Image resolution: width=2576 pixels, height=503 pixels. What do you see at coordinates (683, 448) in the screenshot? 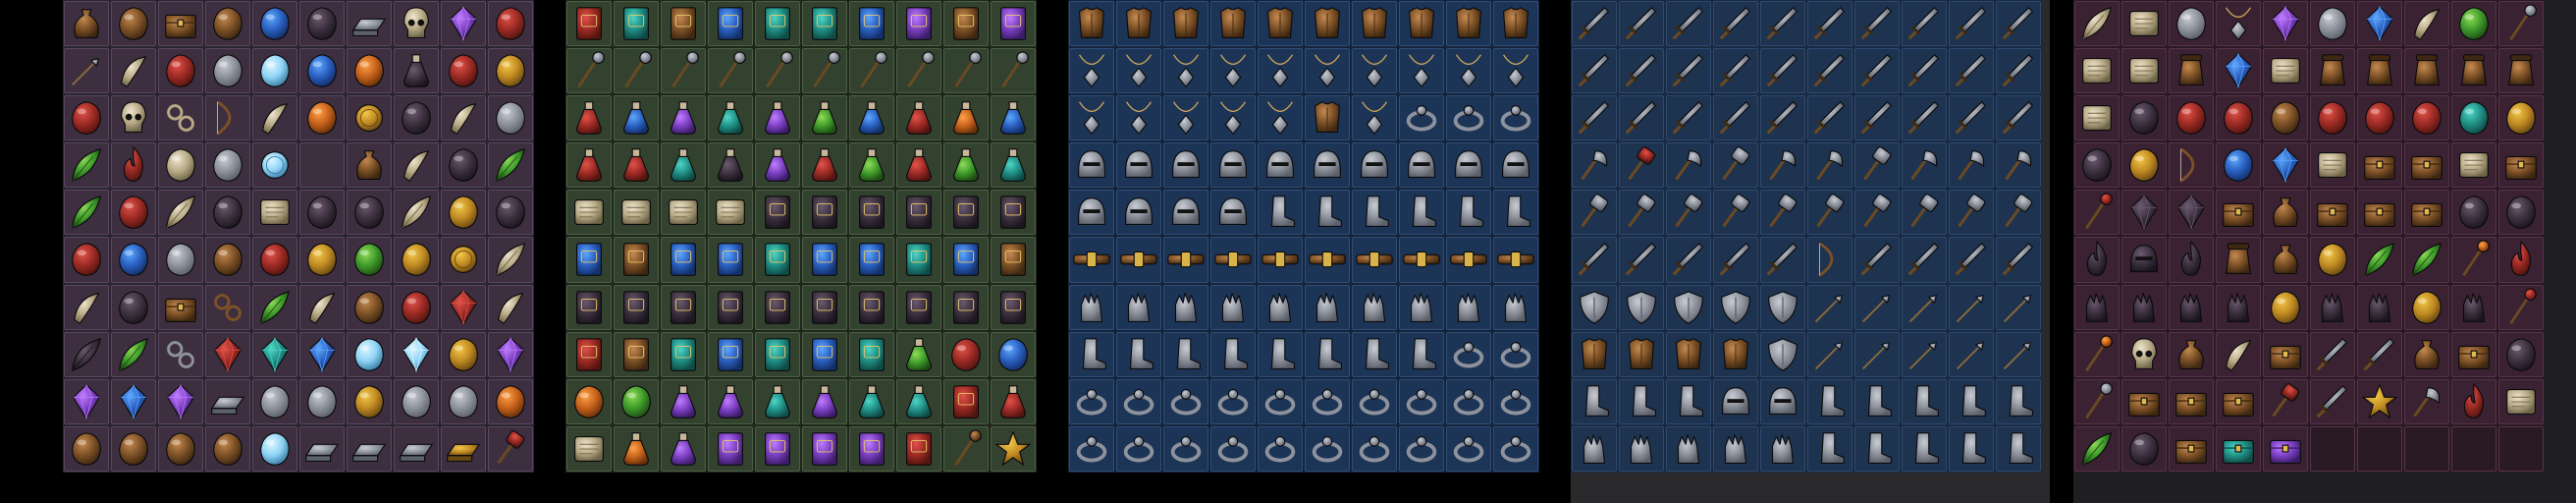
I see `inventory-slot-purple-potion` at bounding box center [683, 448].